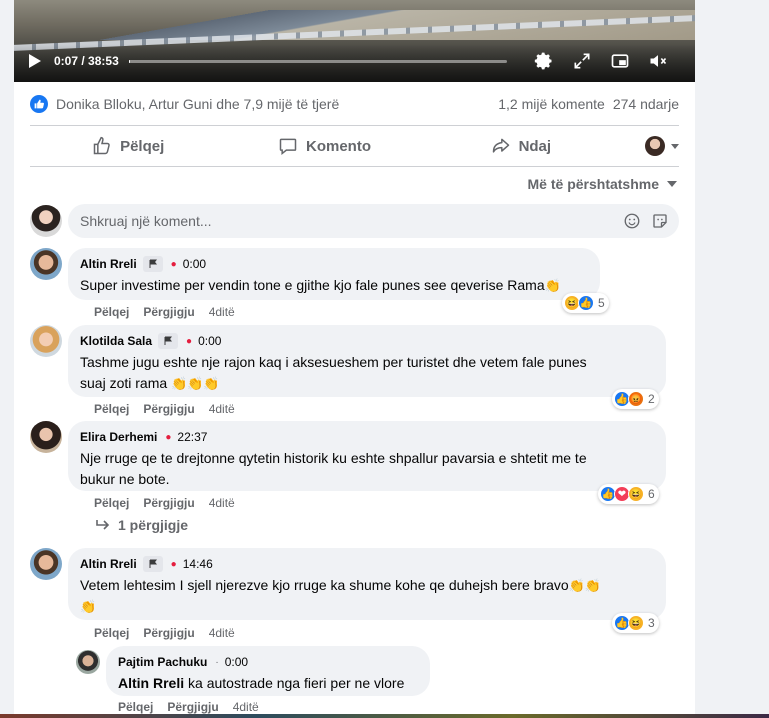  I want to click on reaction-summary: 👍 😆 3, so click(635, 623).